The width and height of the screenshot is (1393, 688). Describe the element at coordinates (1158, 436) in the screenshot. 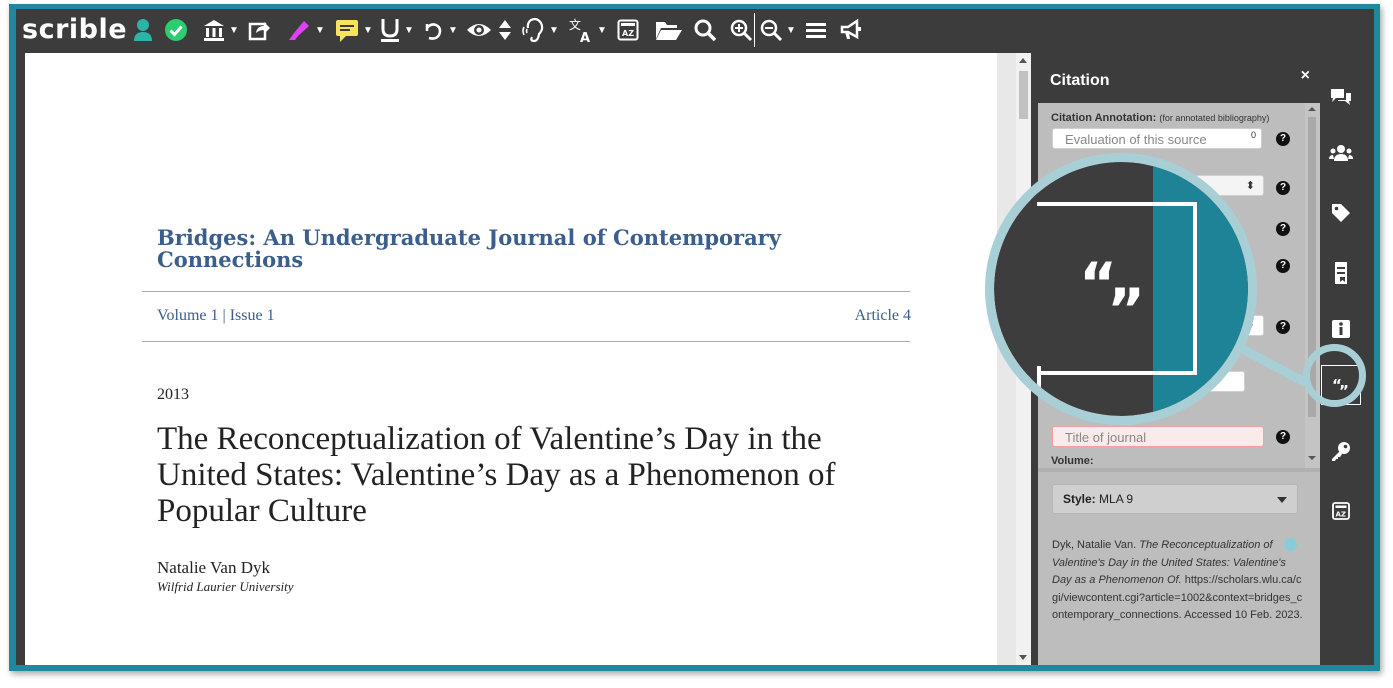

I see `journal-title-input: Title of journal` at that location.